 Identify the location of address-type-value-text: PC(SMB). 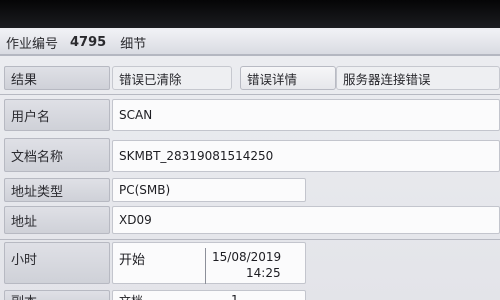
(145, 190).